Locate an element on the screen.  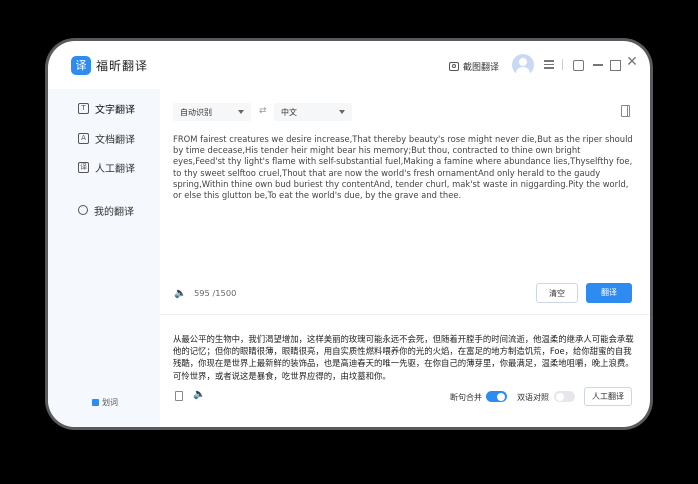
merge-sentences-label: 断句合并 is located at coordinates (466, 397).